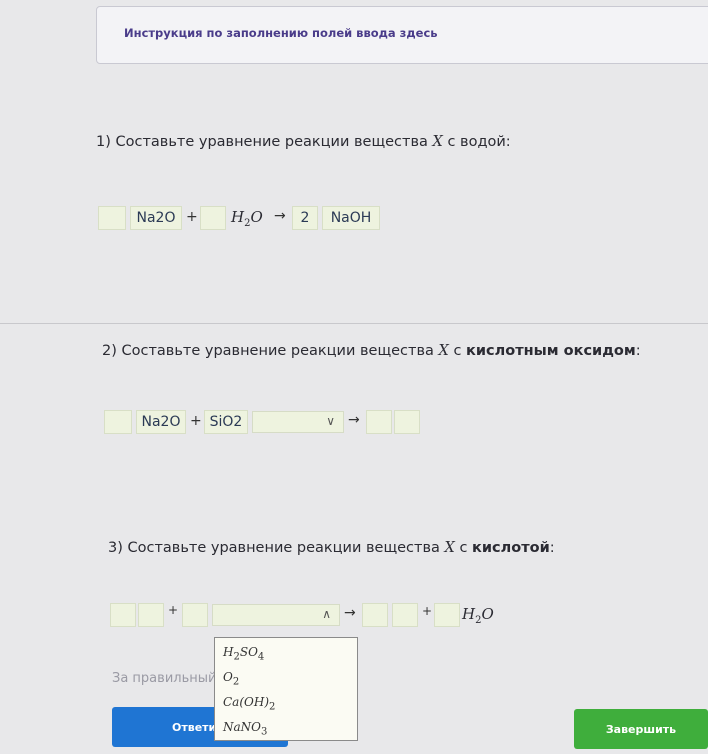 The height and width of the screenshot is (754, 708). I want to click on chevron-up-icon: ∧, so click(326, 614).